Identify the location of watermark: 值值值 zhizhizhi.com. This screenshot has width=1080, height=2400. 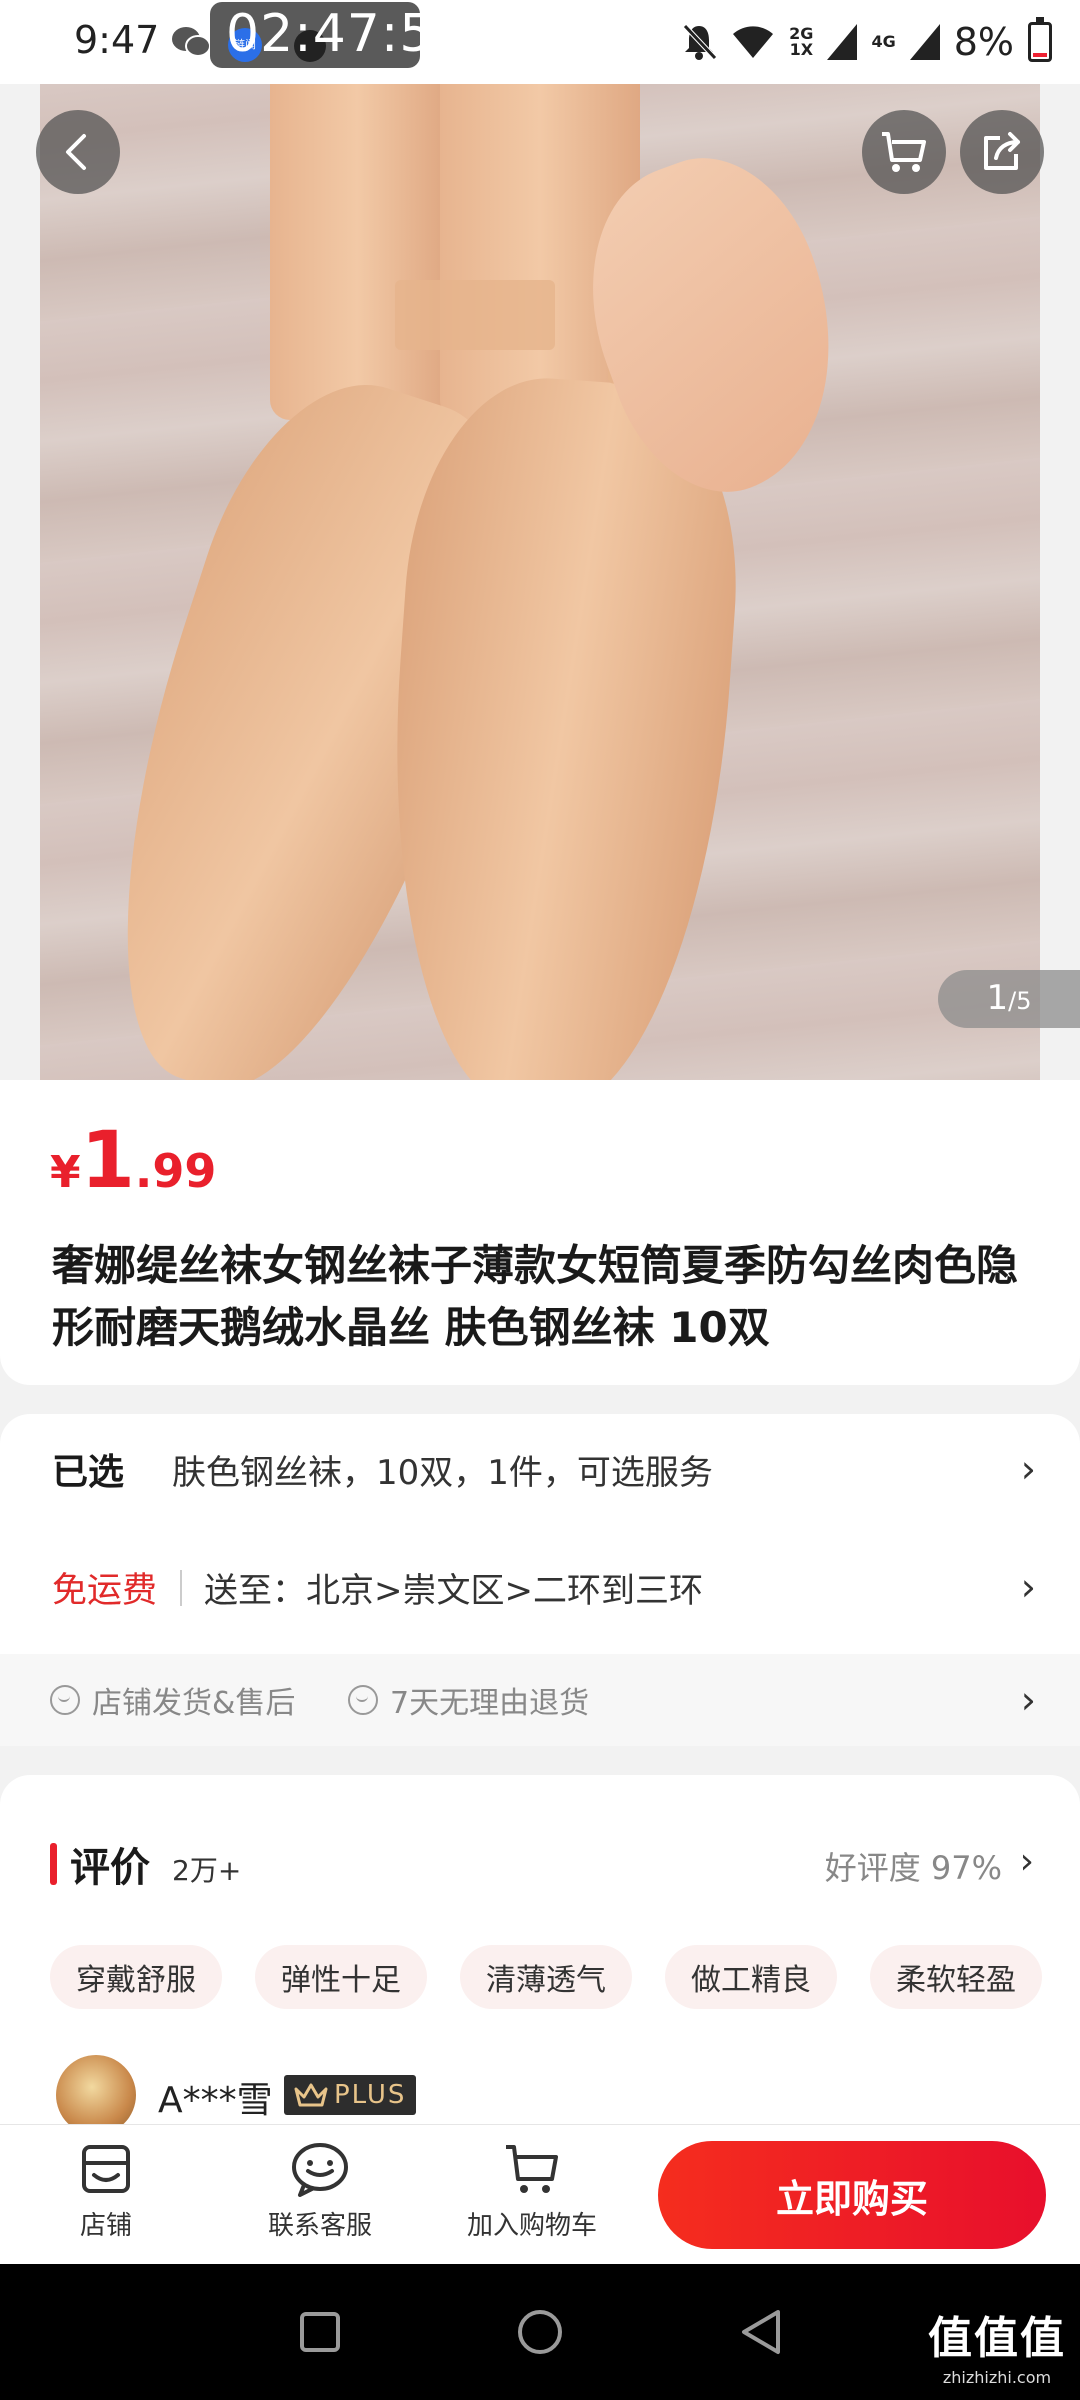
(997, 2350).